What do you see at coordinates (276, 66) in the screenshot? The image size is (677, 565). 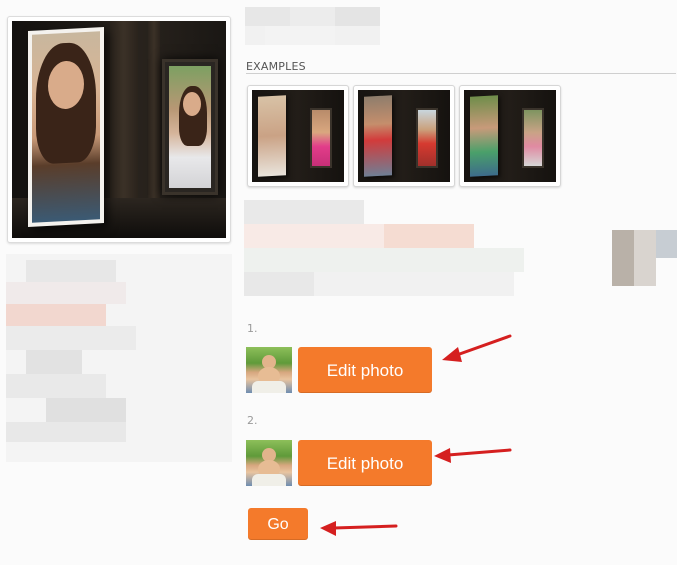 I see `examples-heading: EXAMPLES` at bounding box center [276, 66].